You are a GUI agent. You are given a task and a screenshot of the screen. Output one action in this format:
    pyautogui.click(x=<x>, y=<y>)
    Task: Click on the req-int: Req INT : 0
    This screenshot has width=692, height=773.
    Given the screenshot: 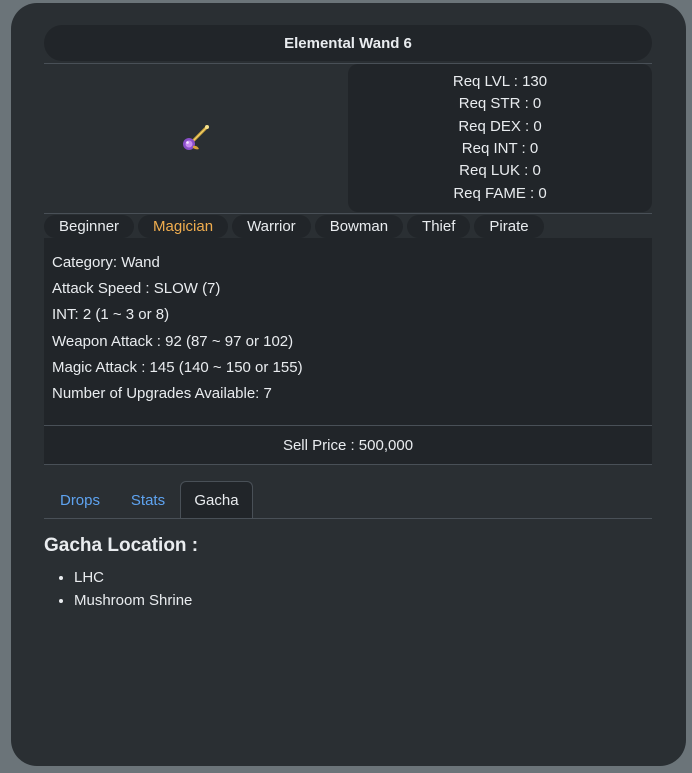 What is the action you would take?
    pyautogui.click(x=500, y=148)
    